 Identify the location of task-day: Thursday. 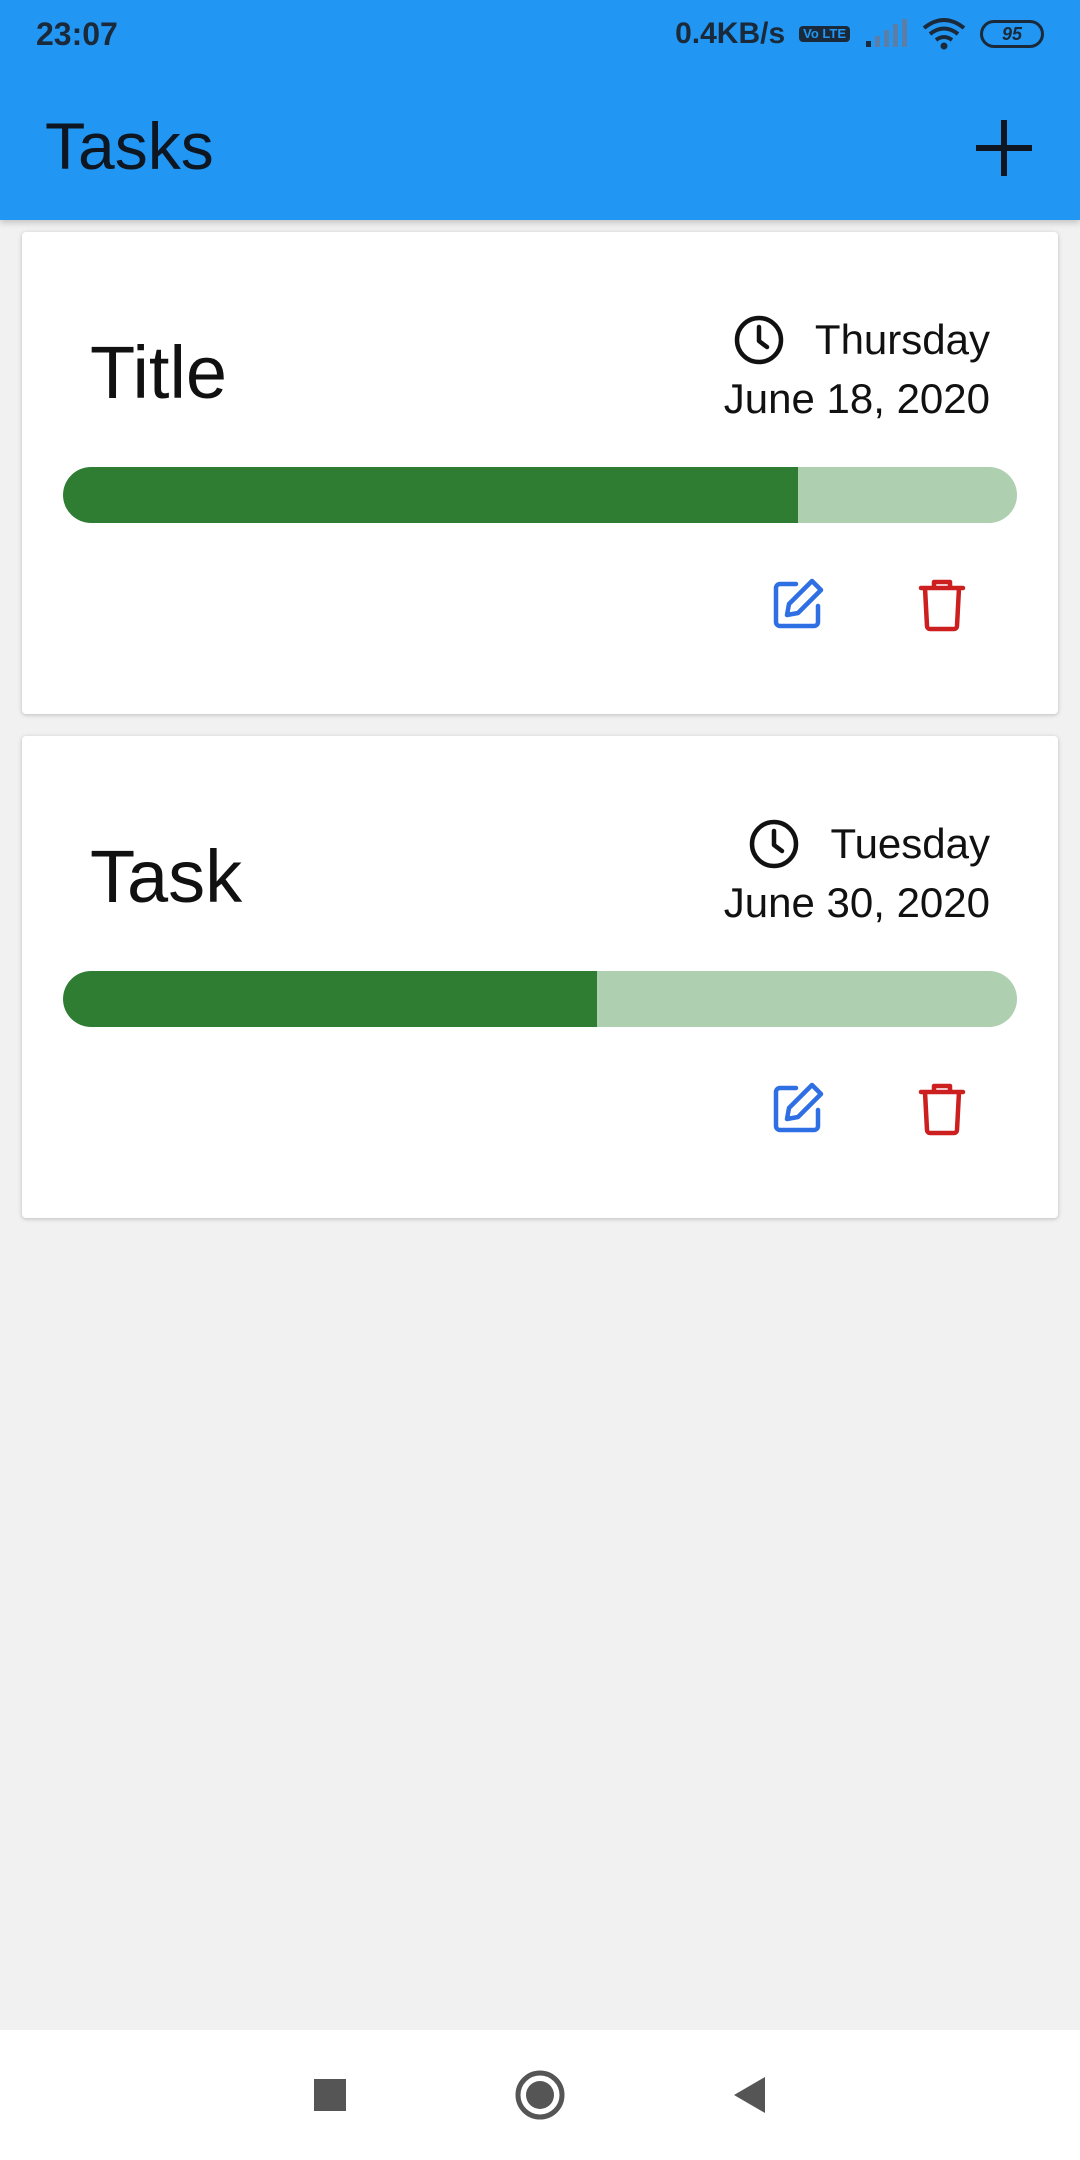
(902, 339).